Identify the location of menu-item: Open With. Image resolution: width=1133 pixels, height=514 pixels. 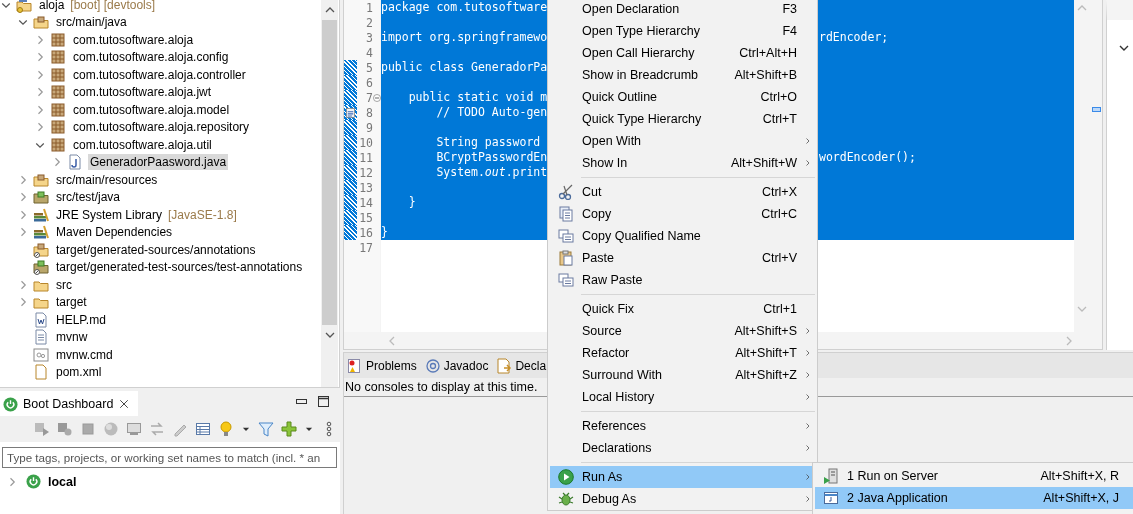
(682, 141).